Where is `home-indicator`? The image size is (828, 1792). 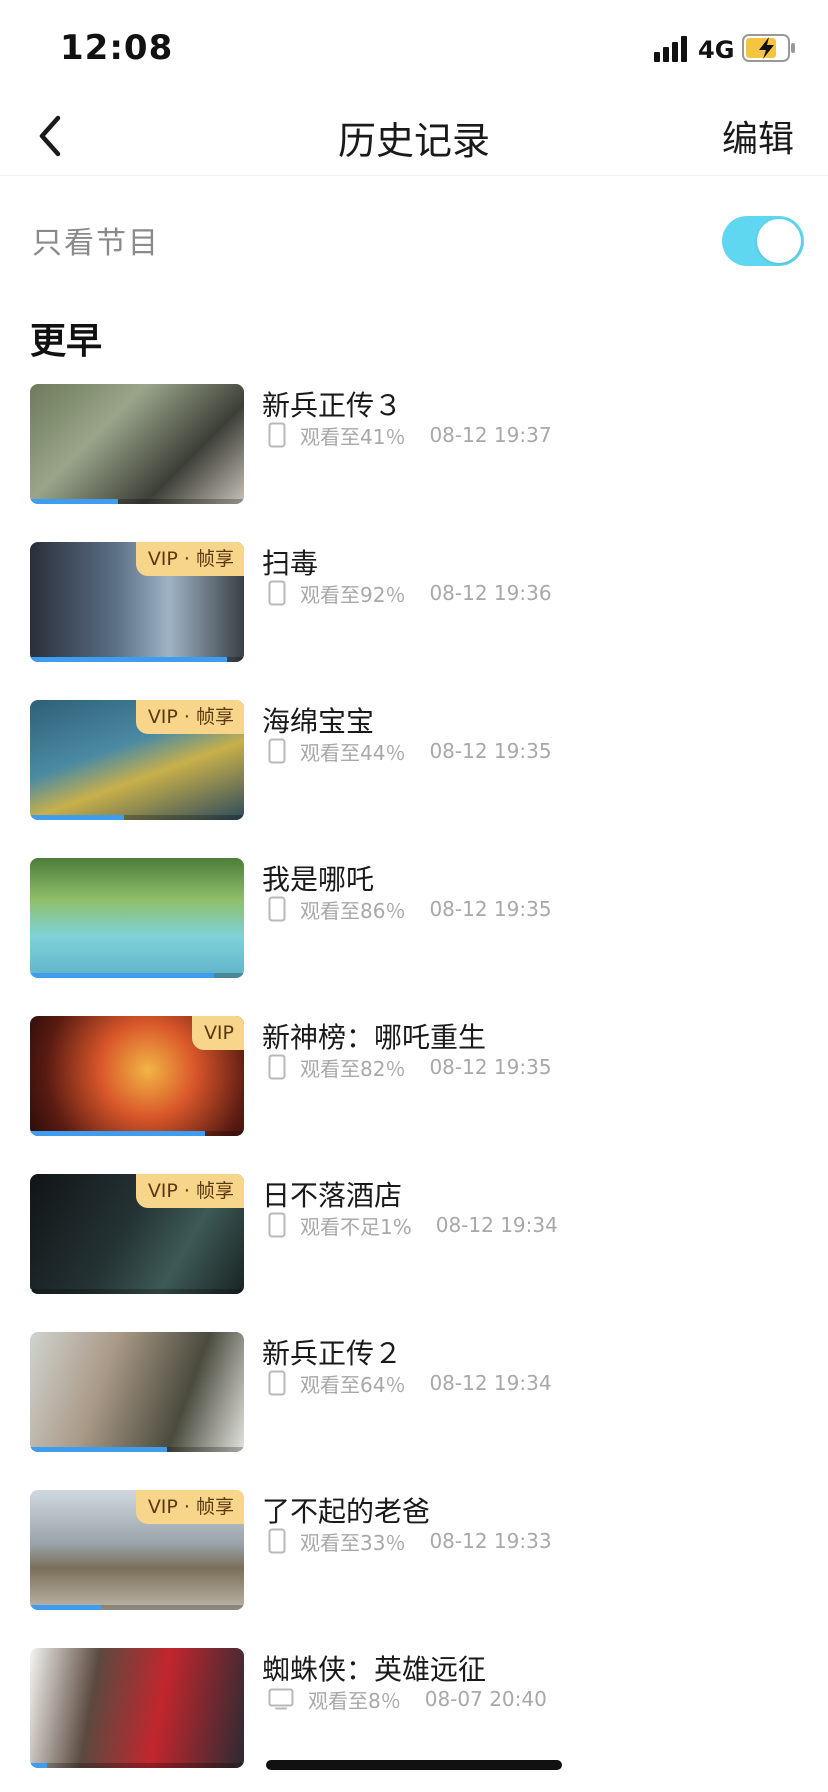 home-indicator is located at coordinates (414, 1765).